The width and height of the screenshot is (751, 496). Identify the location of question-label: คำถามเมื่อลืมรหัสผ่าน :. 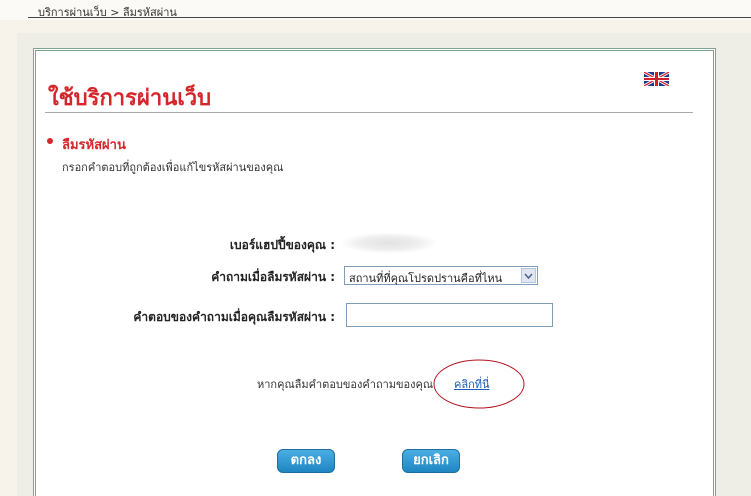
(273, 277).